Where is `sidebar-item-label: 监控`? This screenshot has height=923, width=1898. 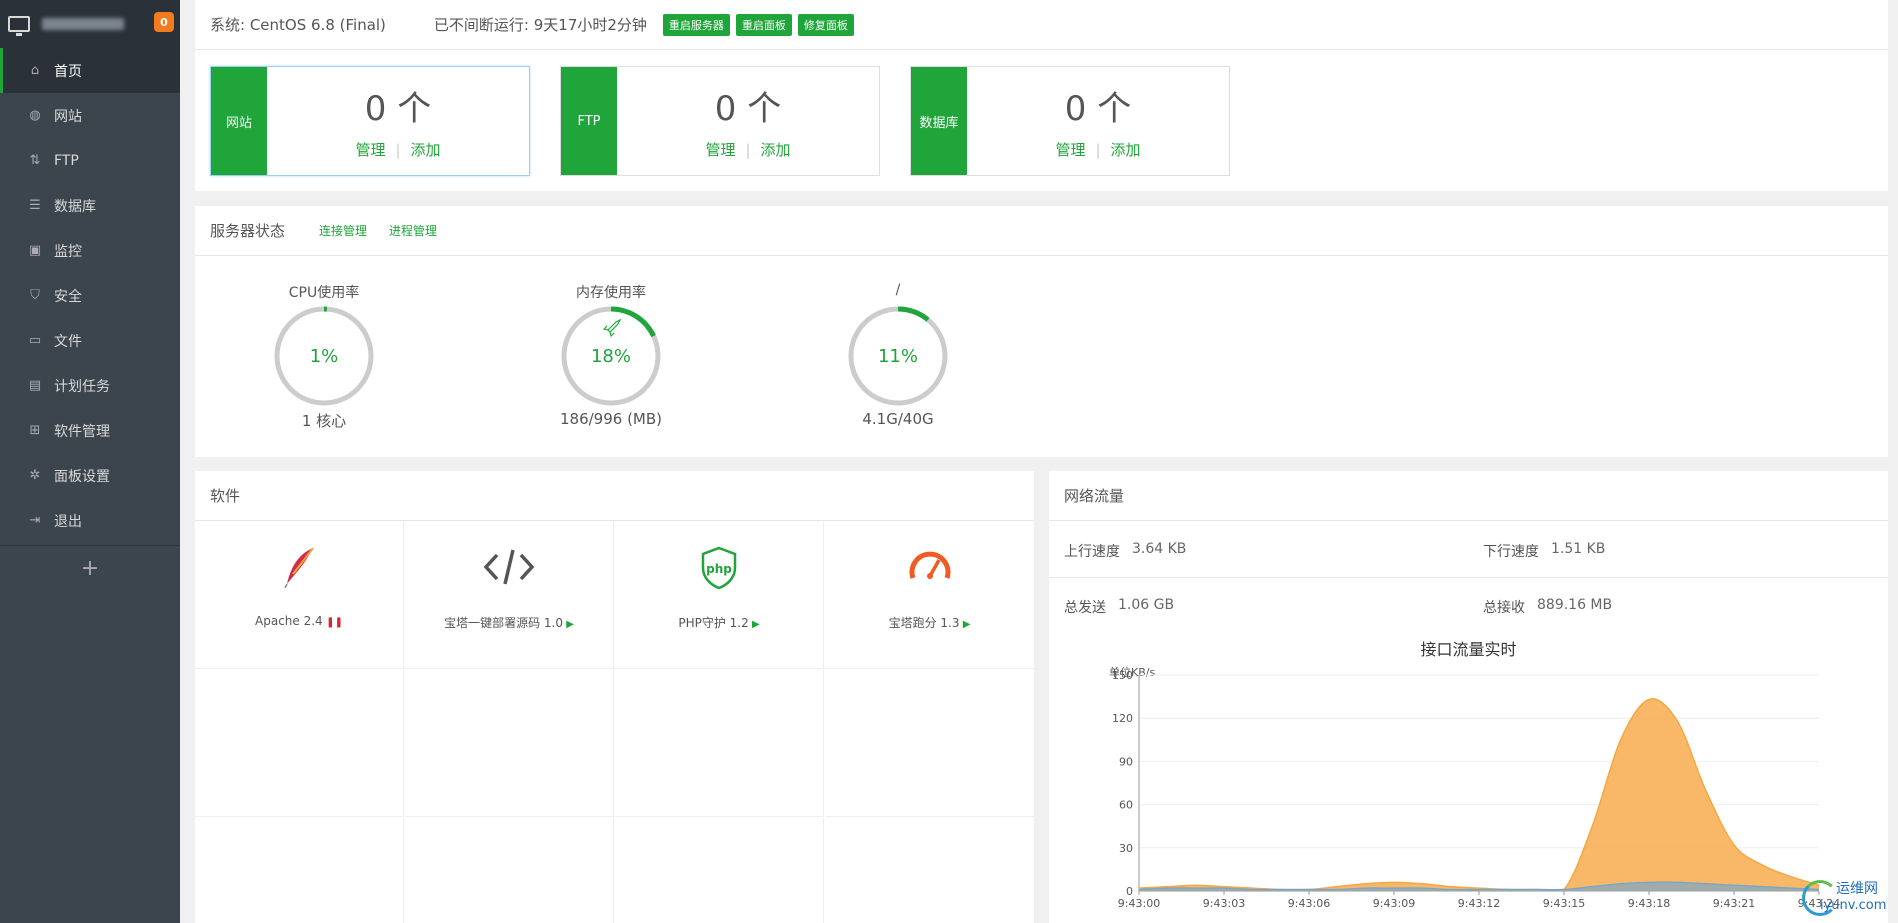 sidebar-item-label: 监控 is located at coordinates (68, 251).